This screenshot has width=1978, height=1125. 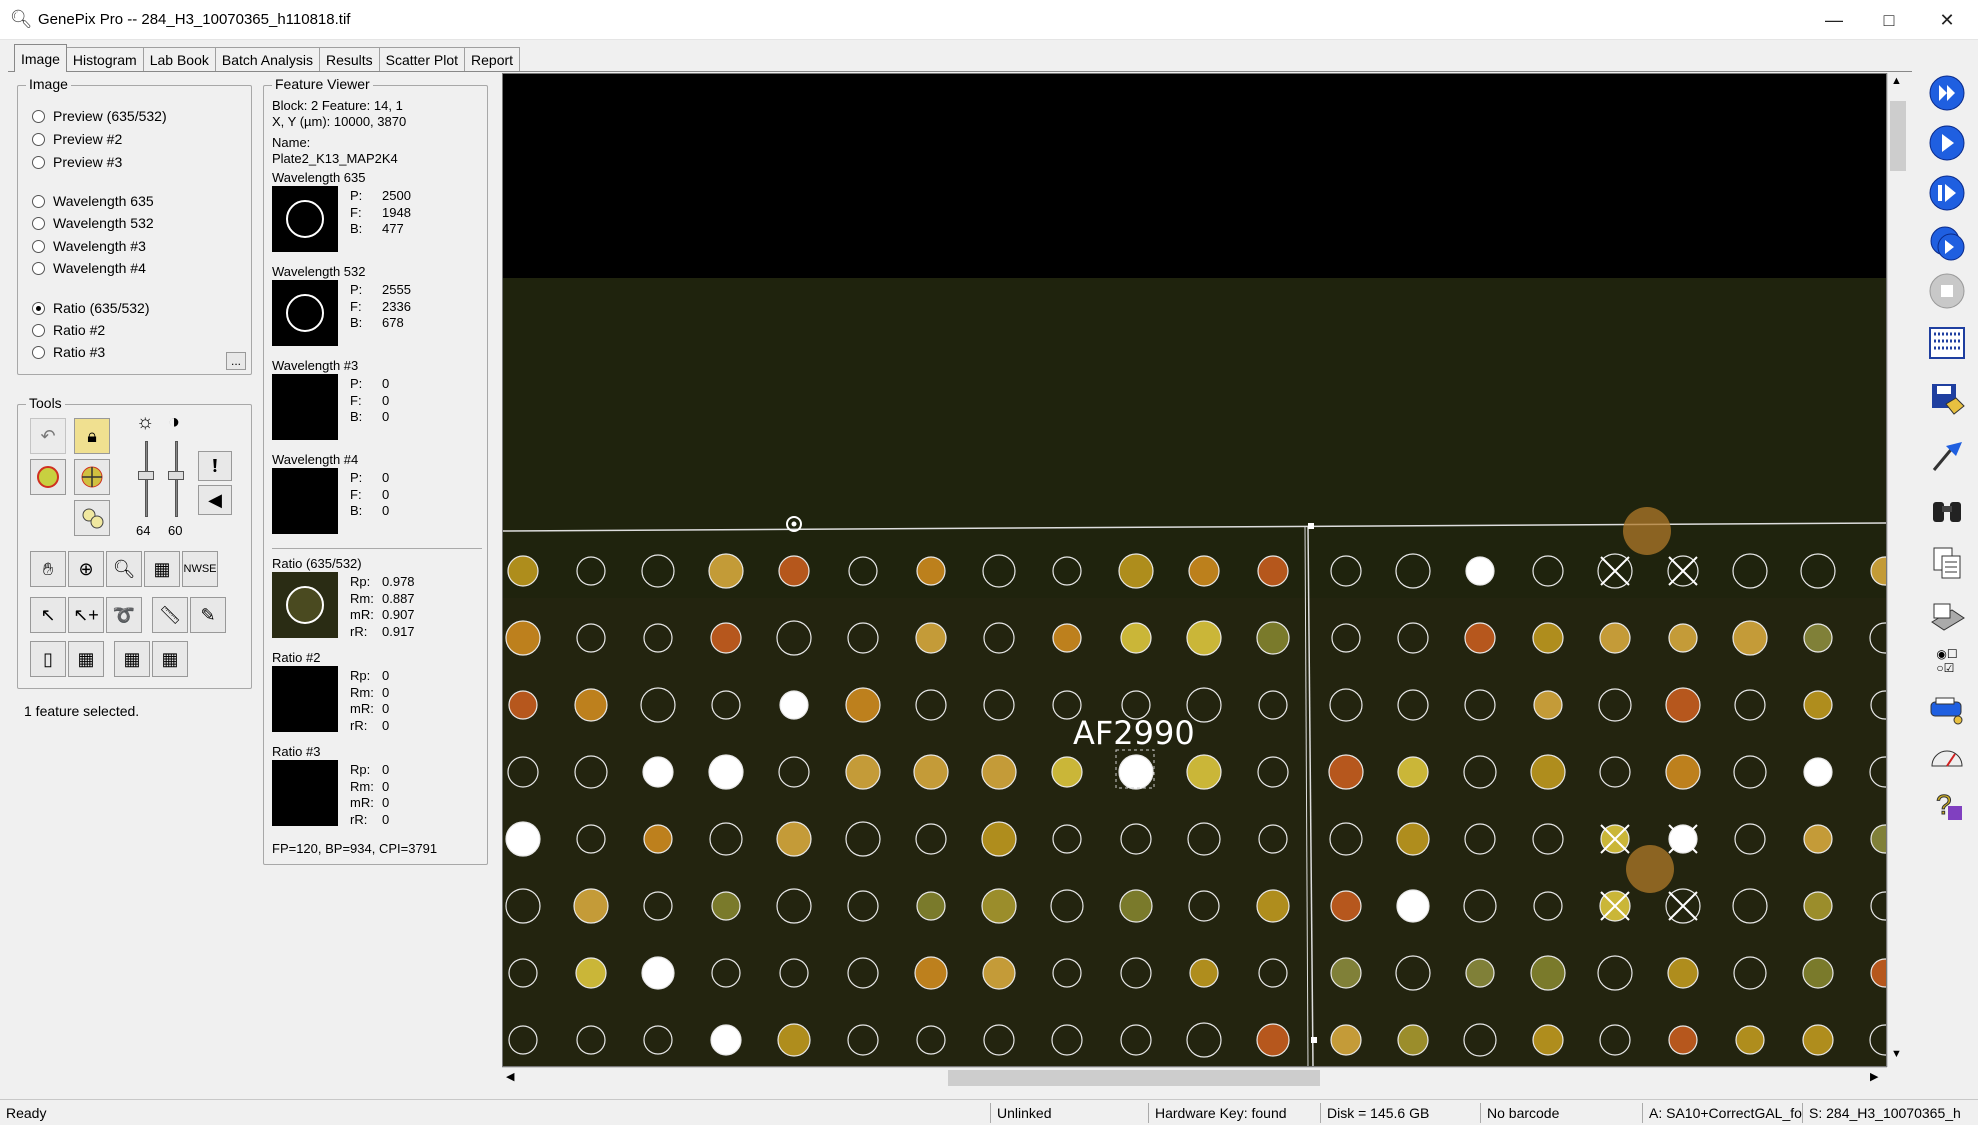 What do you see at coordinates (1947, 20) in the screenshot?
I see `close-button: ✕` at bounding box center [1947, 20].